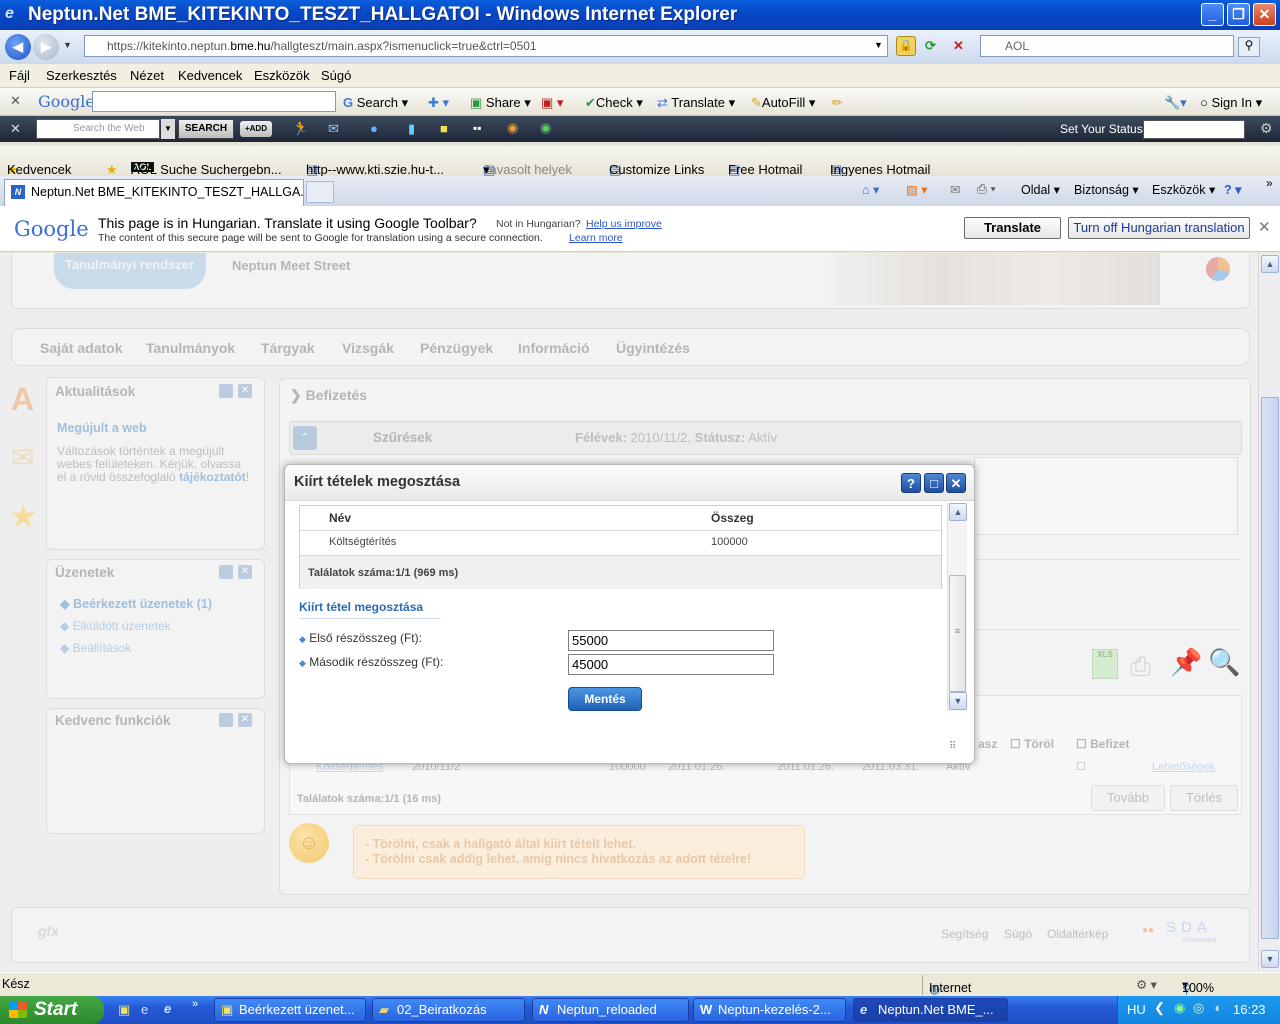 The width and height of the screenshot is (1280, 1024). What do you see at coordinates (596, 238) in the screenshot?
I see `learn-more-link: Learn more` at bounding box center [596, 238].